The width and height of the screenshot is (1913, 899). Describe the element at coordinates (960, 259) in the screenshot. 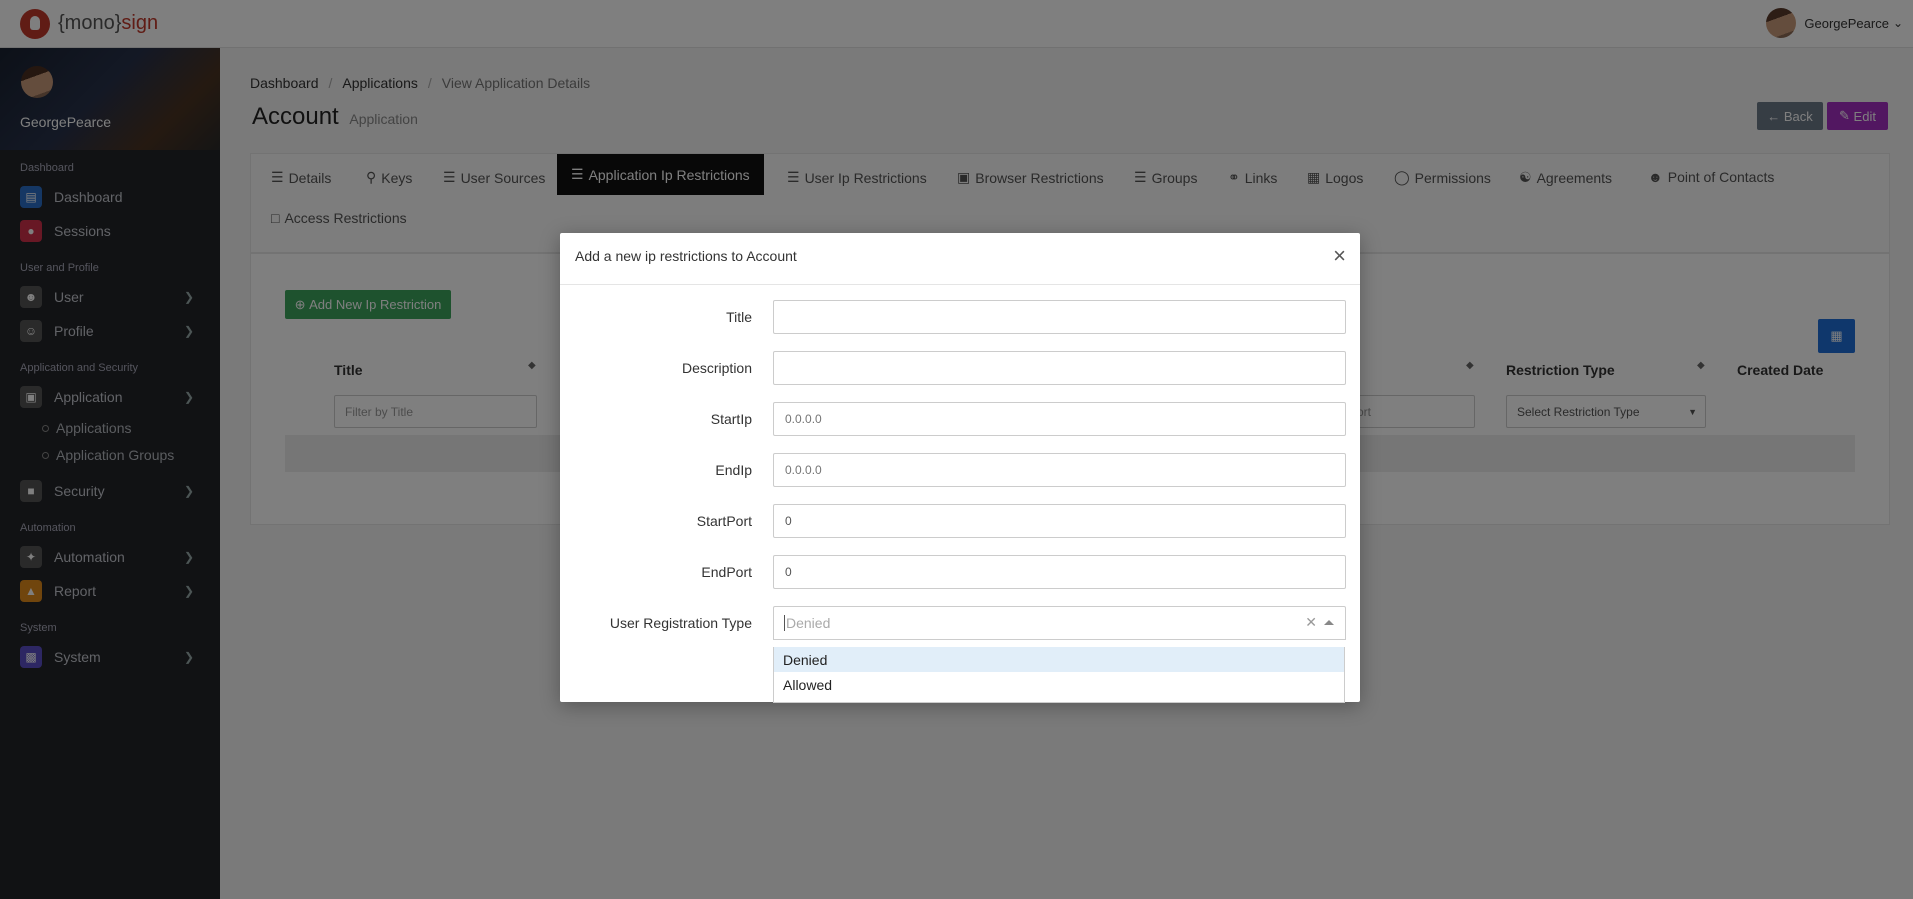

I see `modal-header: Add a new ip restrictions to Account ×` at that location.